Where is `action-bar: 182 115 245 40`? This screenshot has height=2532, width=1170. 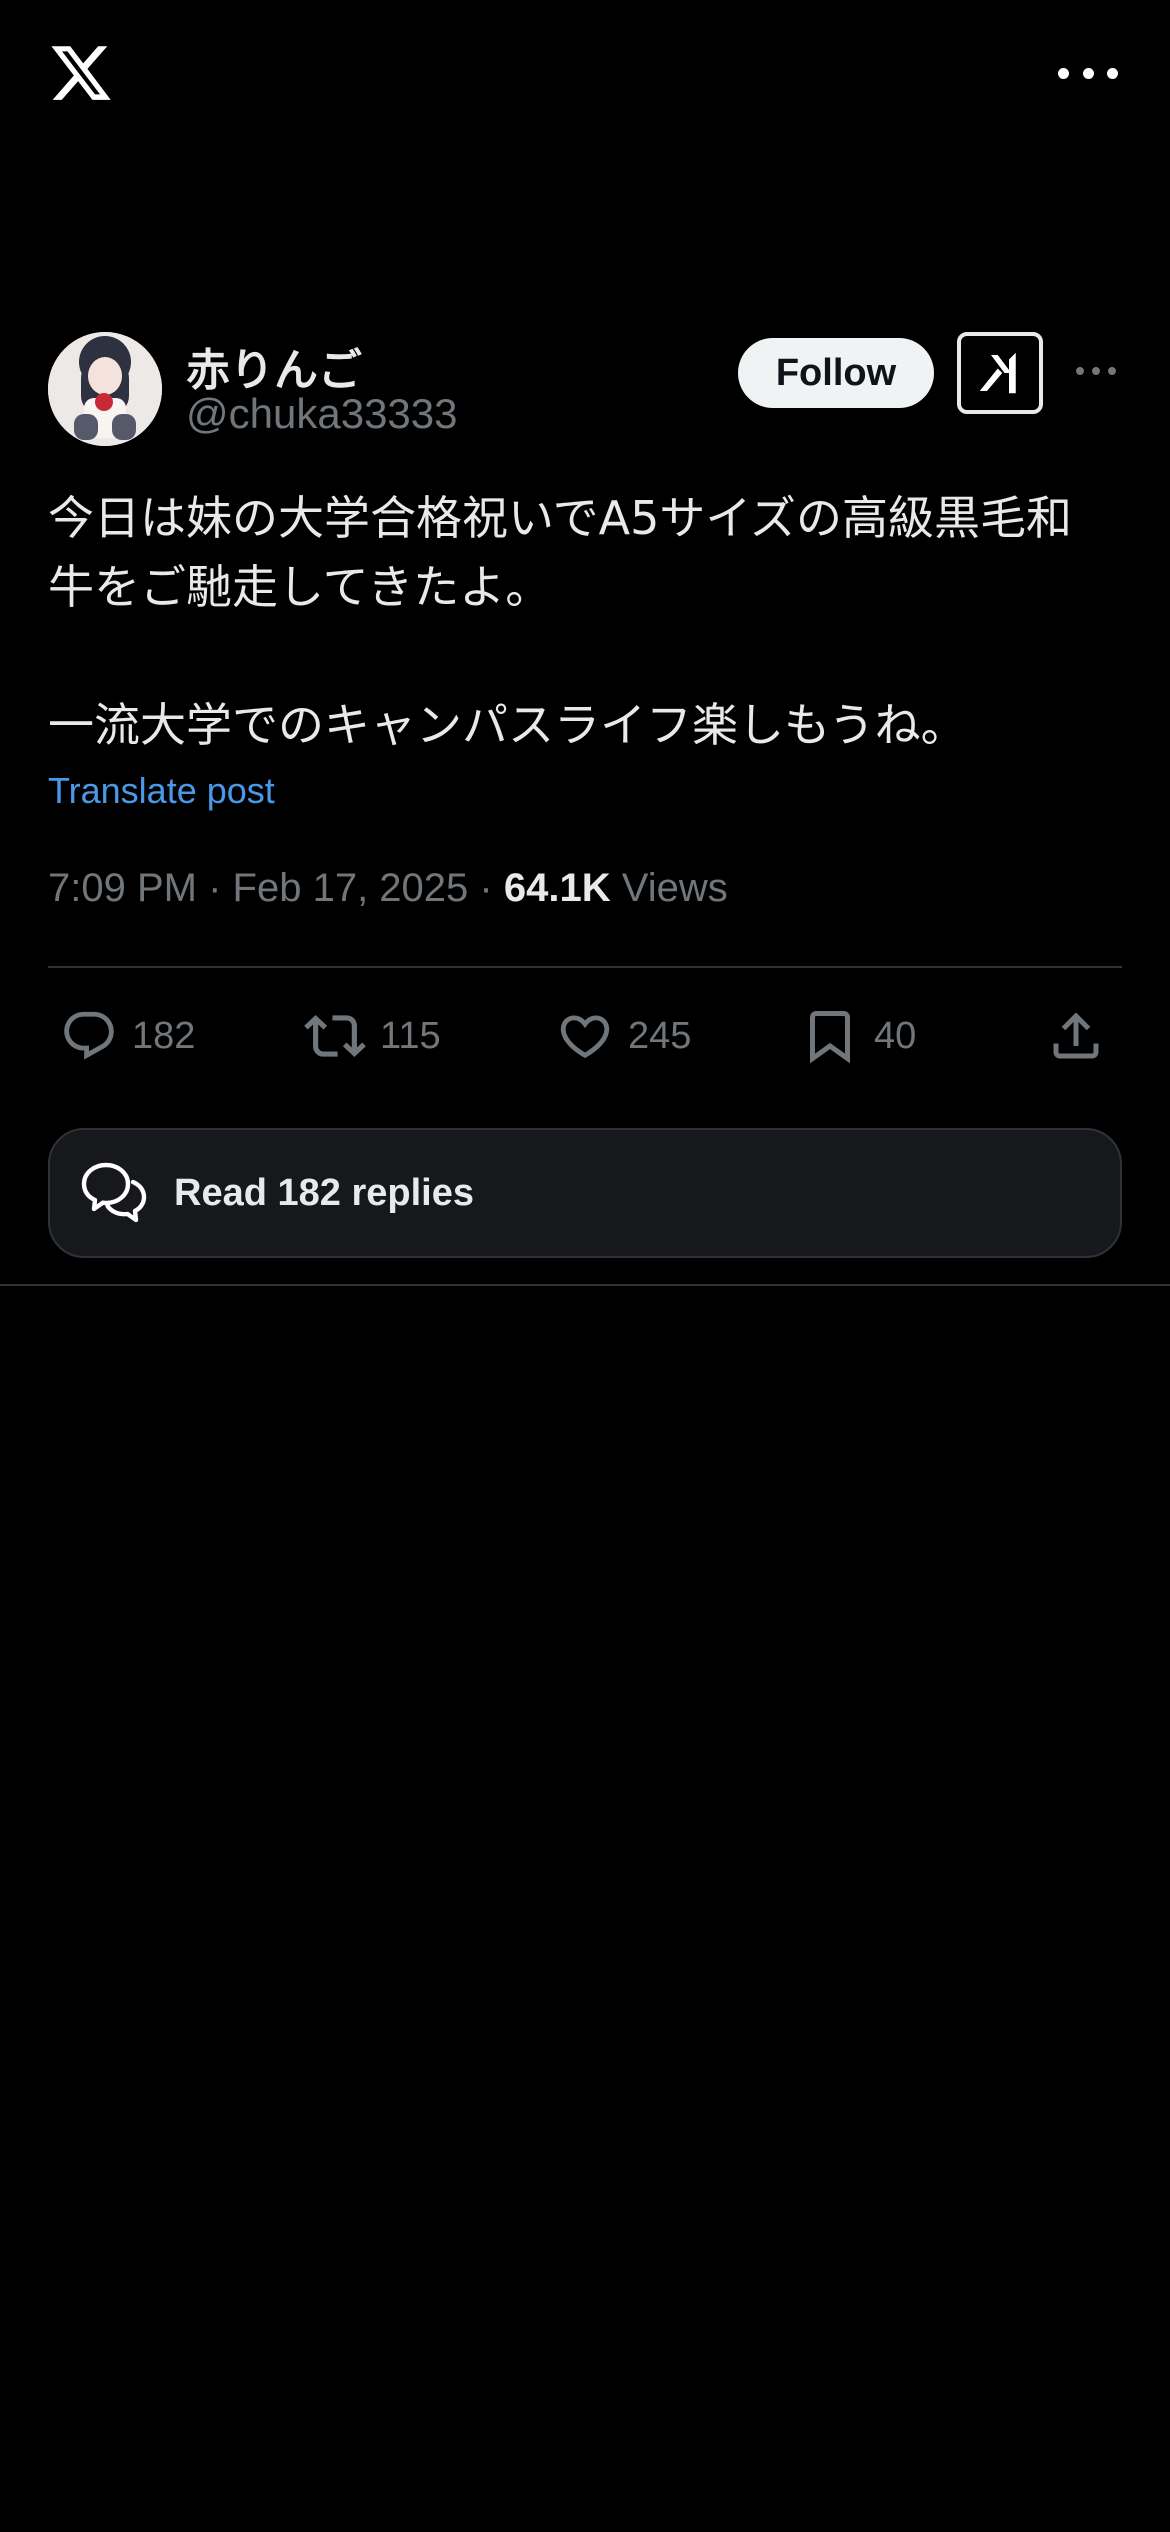 action-bar: 182 115 245 40 is located at coordinates (585, 1036).